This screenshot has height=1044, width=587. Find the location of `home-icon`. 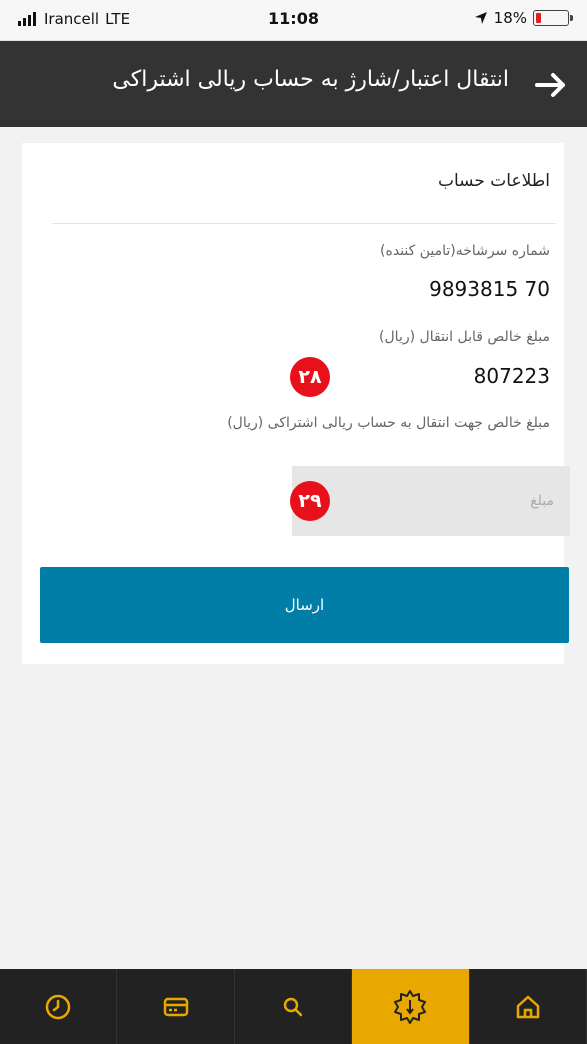

home-icon is located at coordinates (527, 1006).